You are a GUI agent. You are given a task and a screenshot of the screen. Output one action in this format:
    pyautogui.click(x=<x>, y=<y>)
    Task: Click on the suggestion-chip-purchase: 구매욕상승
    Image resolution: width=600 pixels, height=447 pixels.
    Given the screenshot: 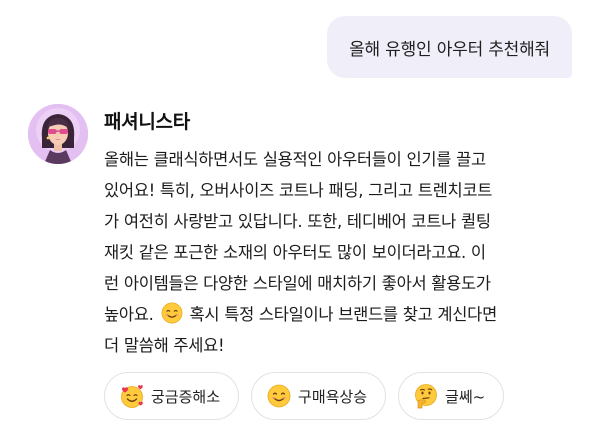 What is the action you would take?
    pyautogui.click(x=319, y=396)
    